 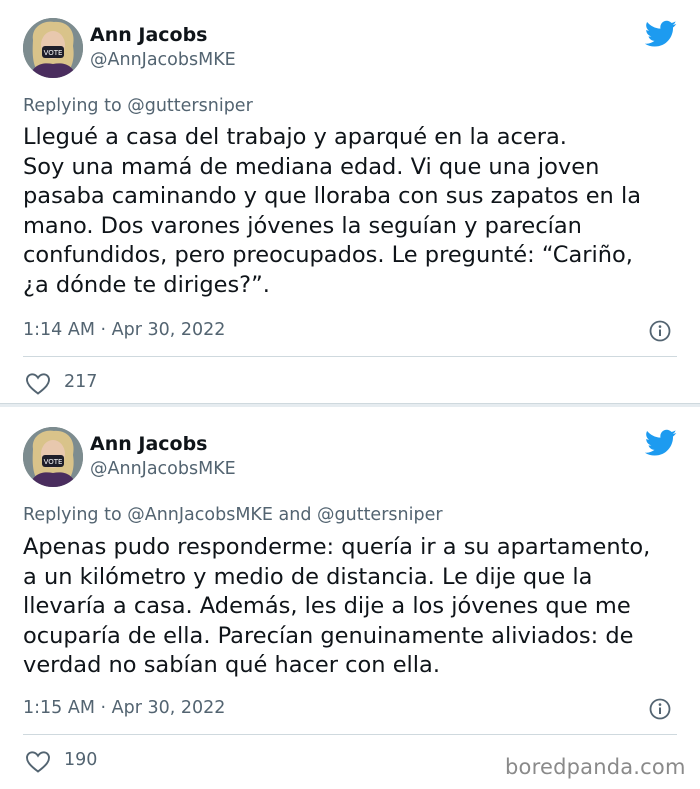 I want to click on watermark: boredpanda.com, so click(x=595, y=767).